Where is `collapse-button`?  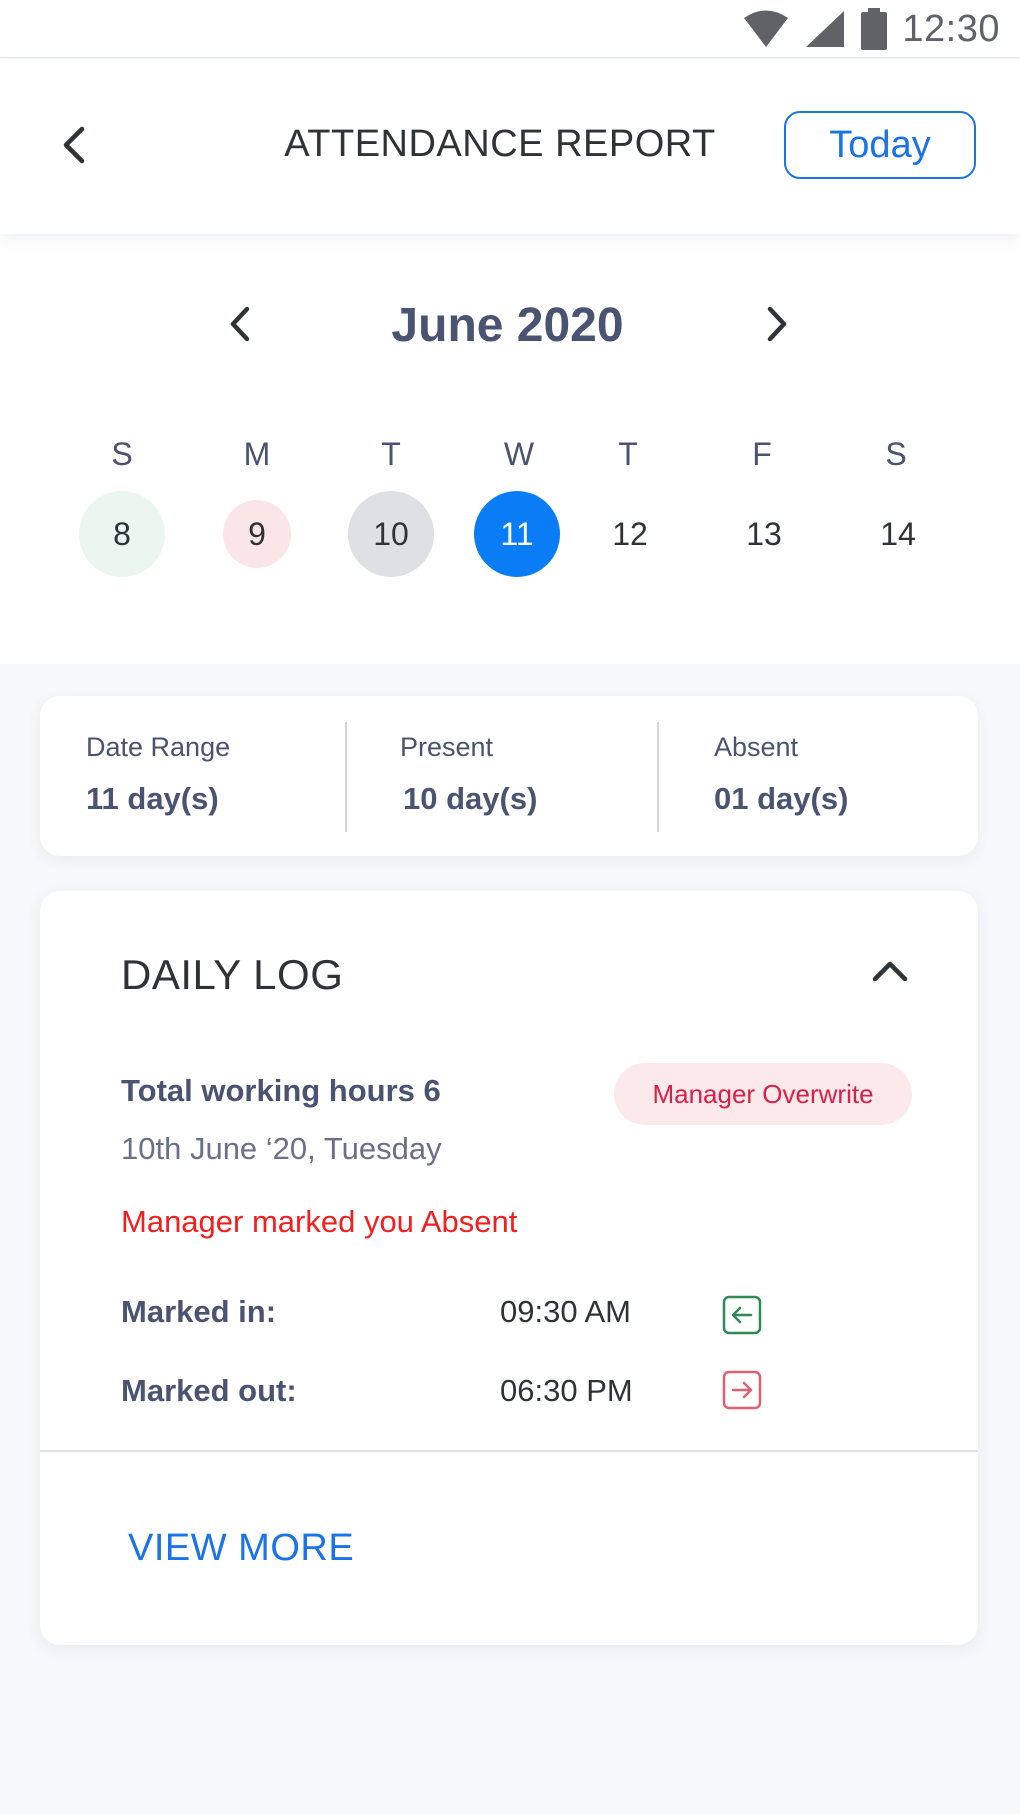 collapse-button is located at coordinates (890, 971).